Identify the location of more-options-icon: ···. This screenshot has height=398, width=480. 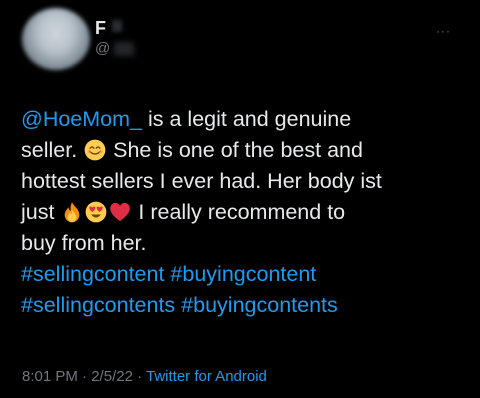
(443, 31).